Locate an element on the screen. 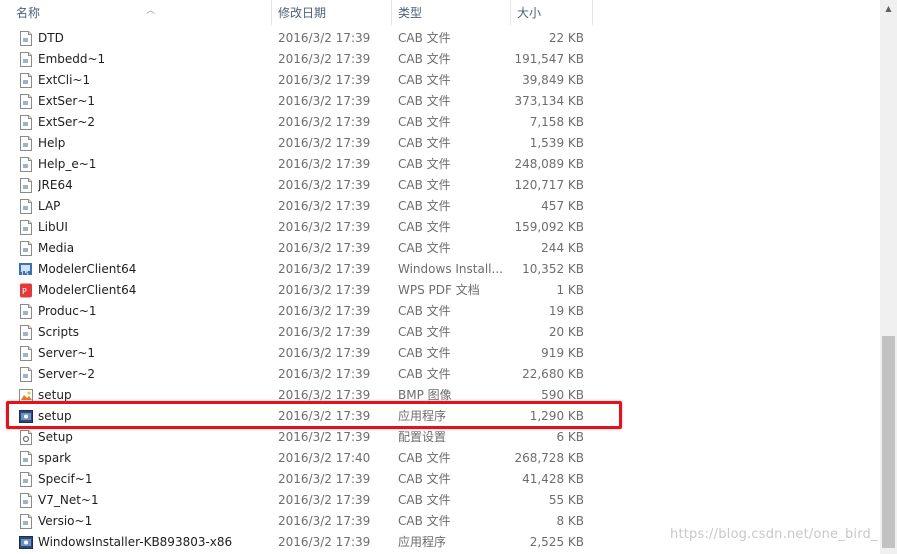 This screenshot has height=554, width=897. file-name: Scripts is located at coordinates (59, 332).